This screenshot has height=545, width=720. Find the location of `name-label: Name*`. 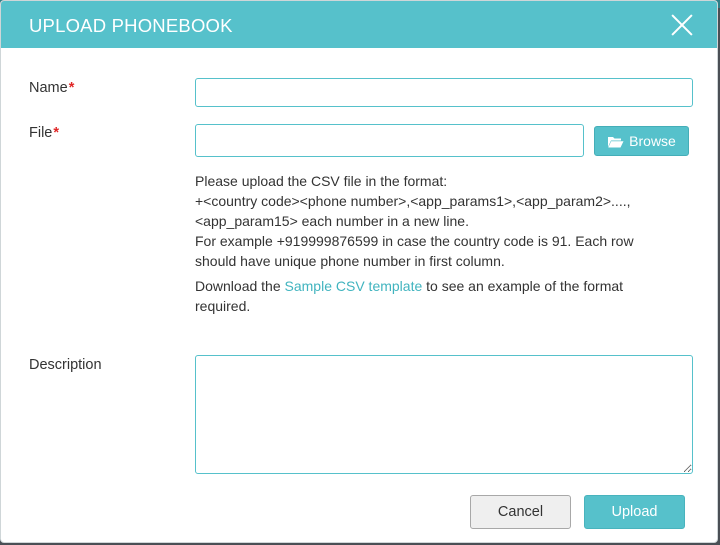

name-label: Name* is located at coordinates (51, 88).